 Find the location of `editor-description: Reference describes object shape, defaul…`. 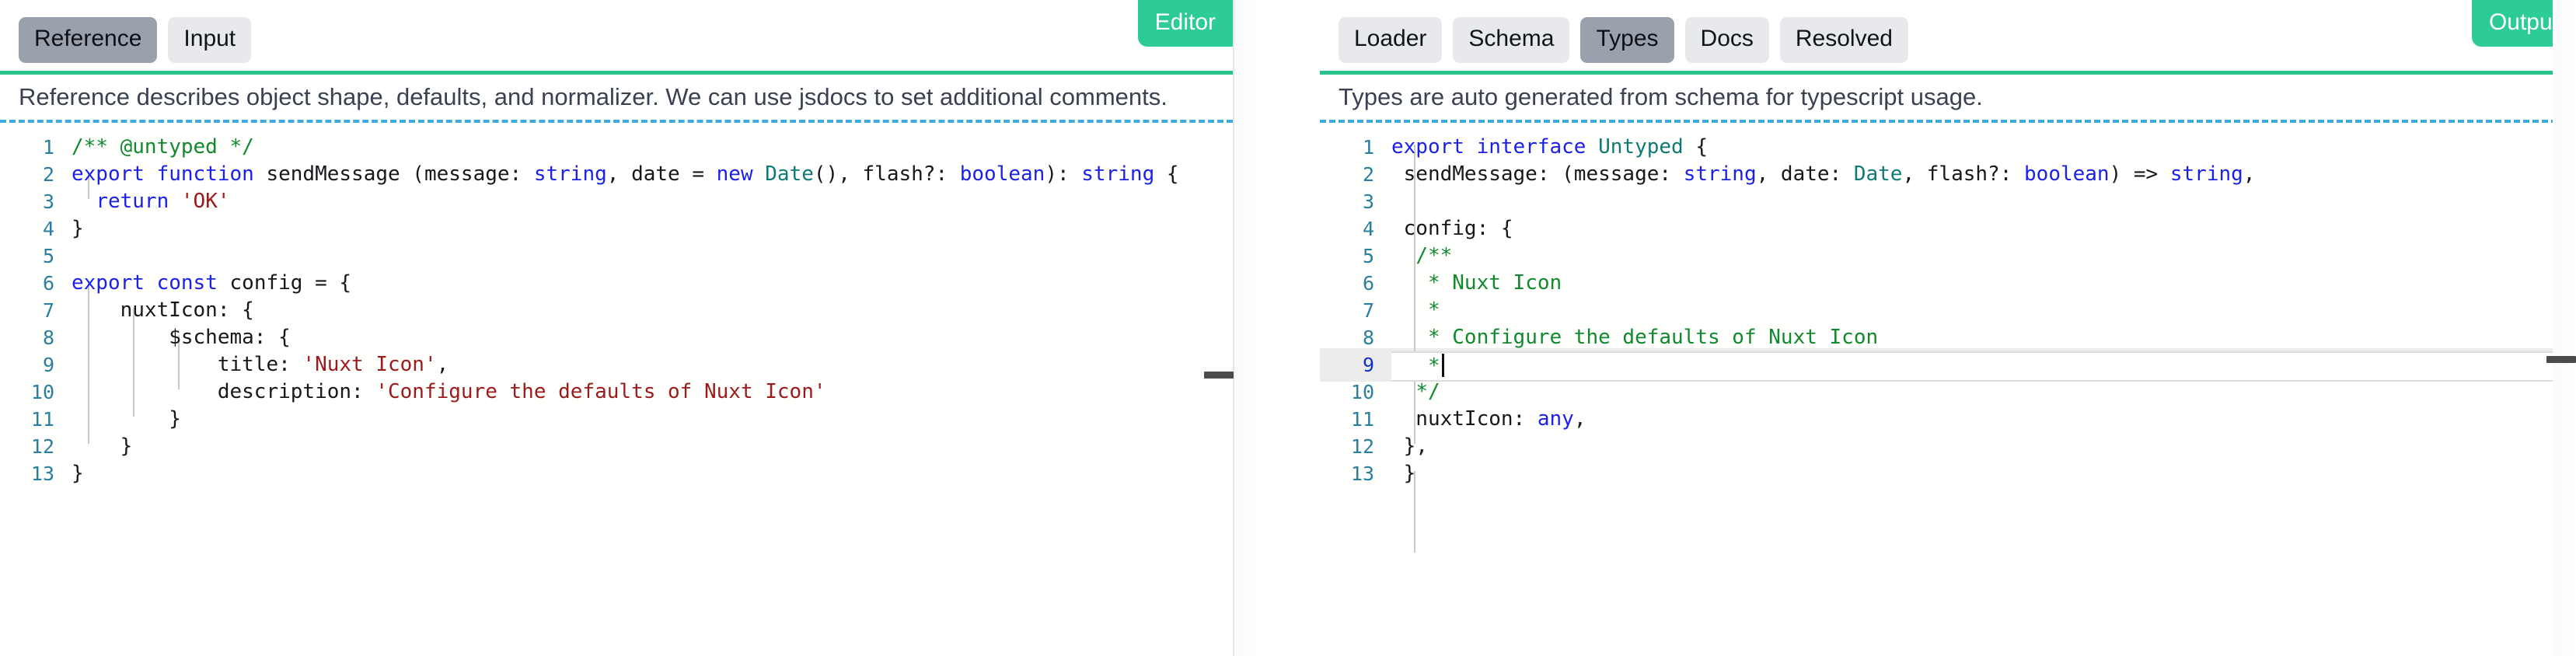

editor-description: Reference describes object shape, defaul… is located at coordinates (617, 99).